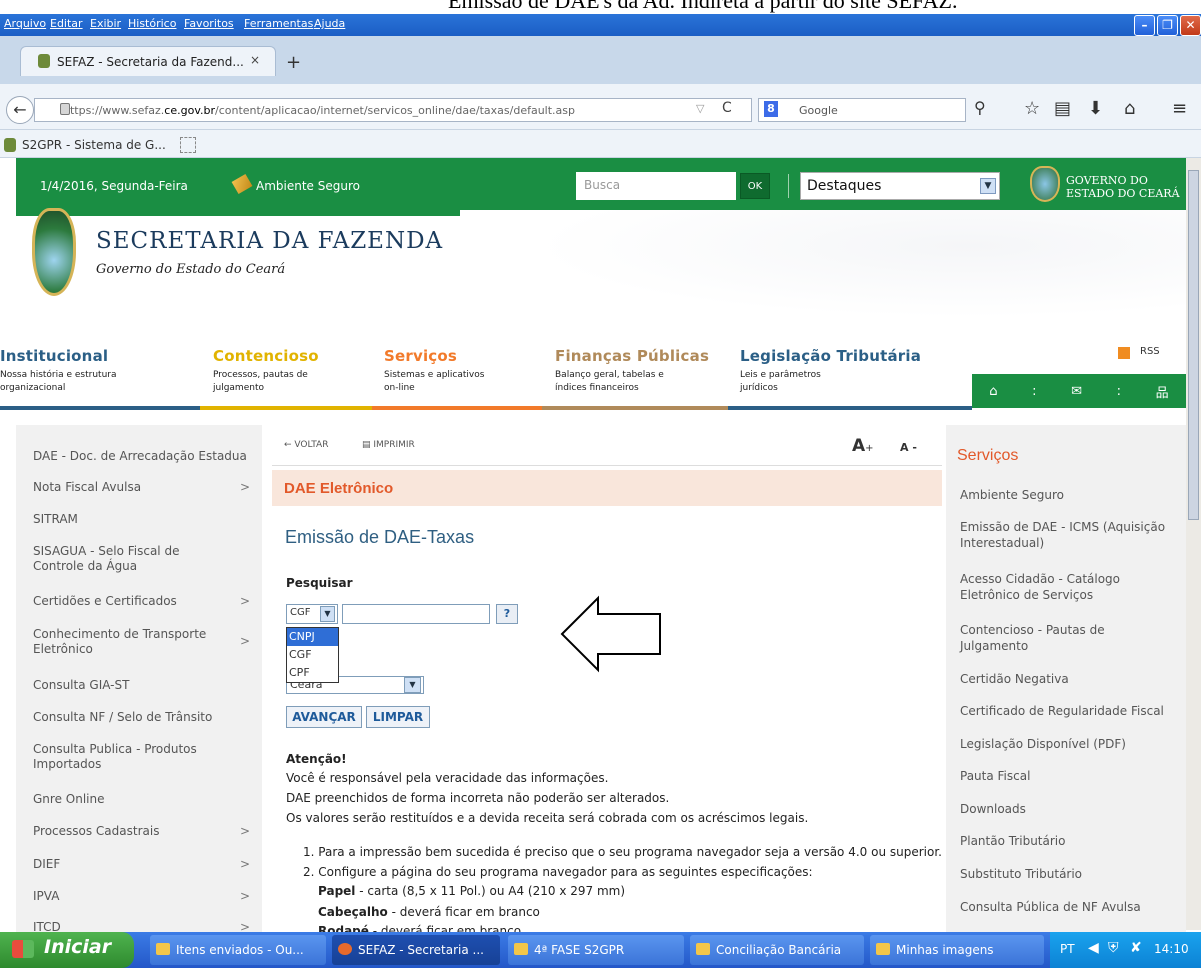 This screenshot has height=968, width=1201. I want to click on menu-arquivo: Arquivo, so click(25, 23).